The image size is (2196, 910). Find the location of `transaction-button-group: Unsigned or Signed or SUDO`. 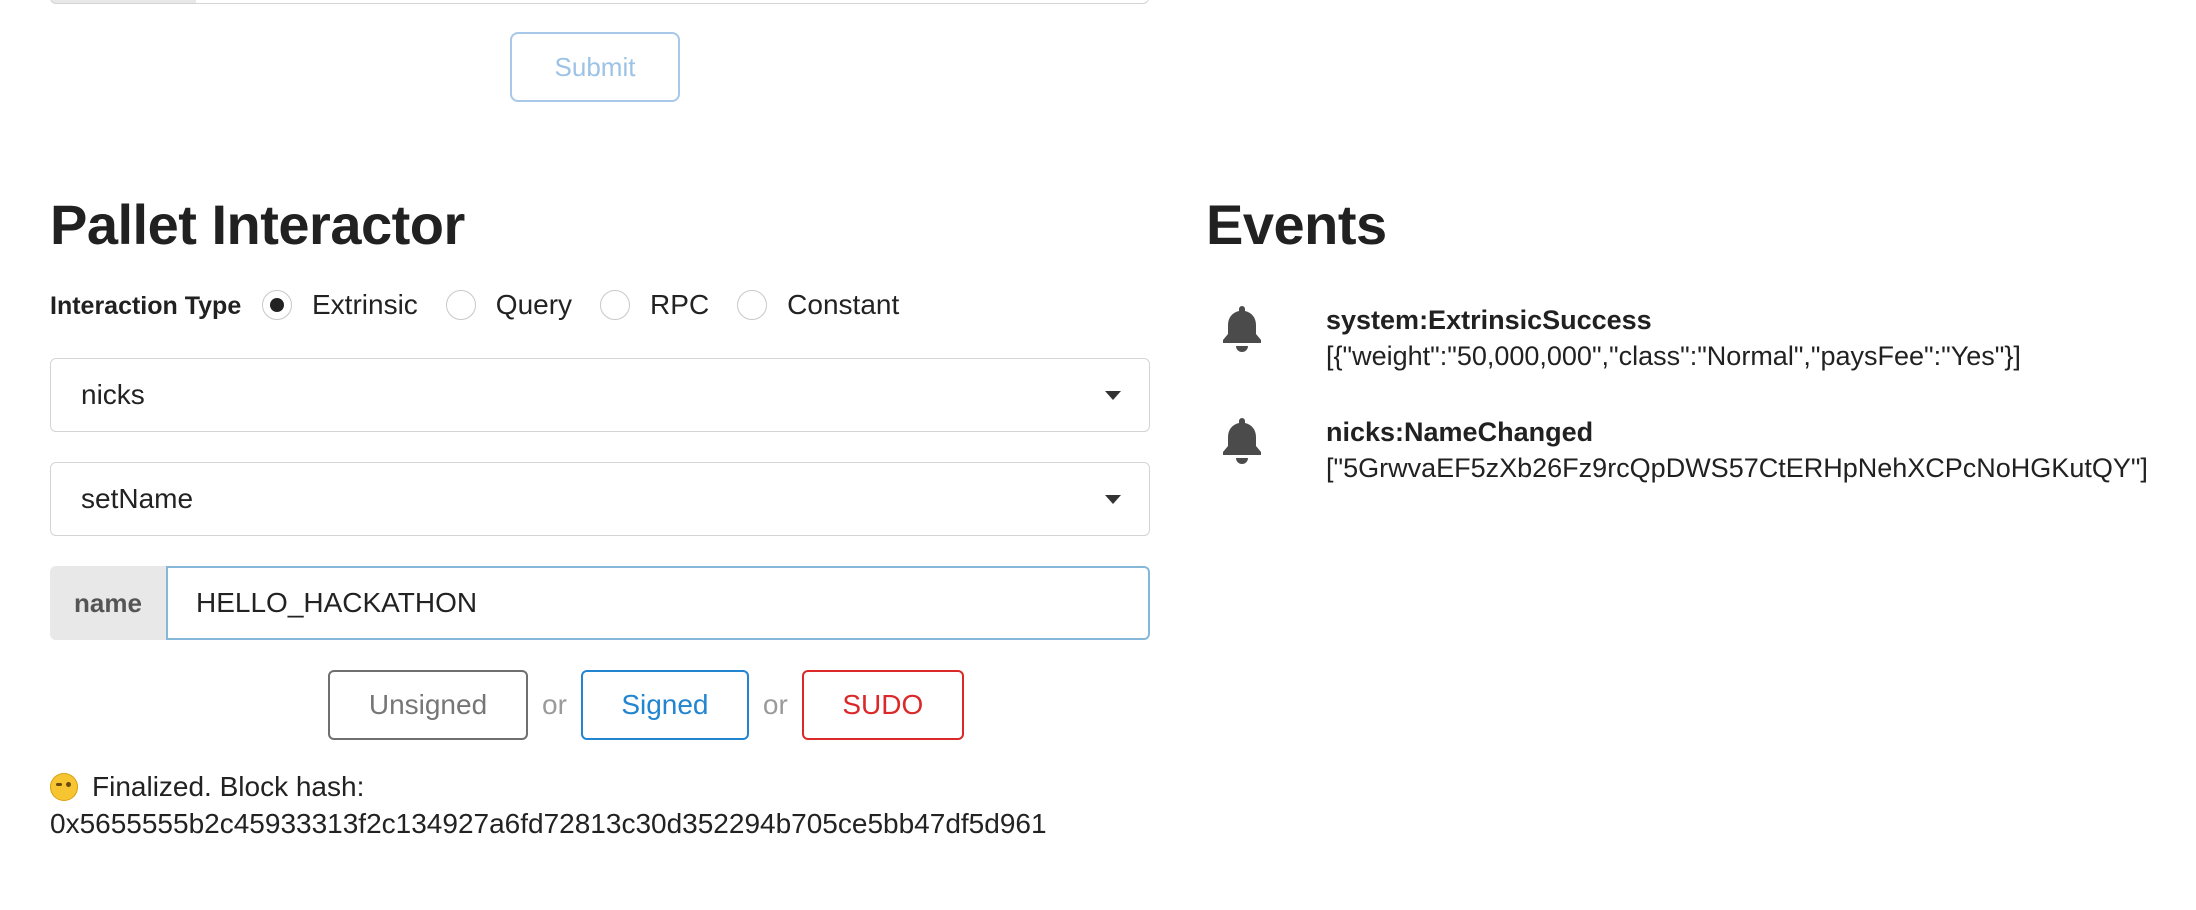

transaction-button-group: Unsigned or Signed or SUDO is located at coordinates (646, 705).